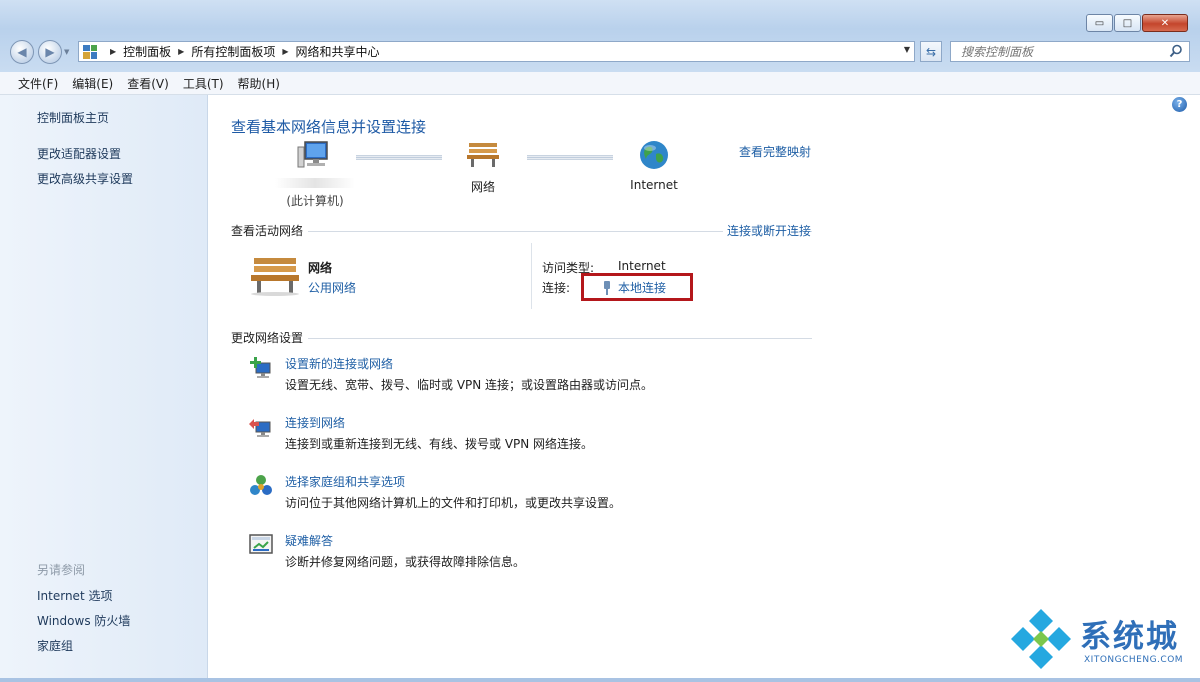 Image resolution: width=1200 pixels, height=682 pixels. Describe the element at coordinates (345, 481) in the screenshot. I see `task-link-homegroup: 选择家庭组和共享选项` at that location.